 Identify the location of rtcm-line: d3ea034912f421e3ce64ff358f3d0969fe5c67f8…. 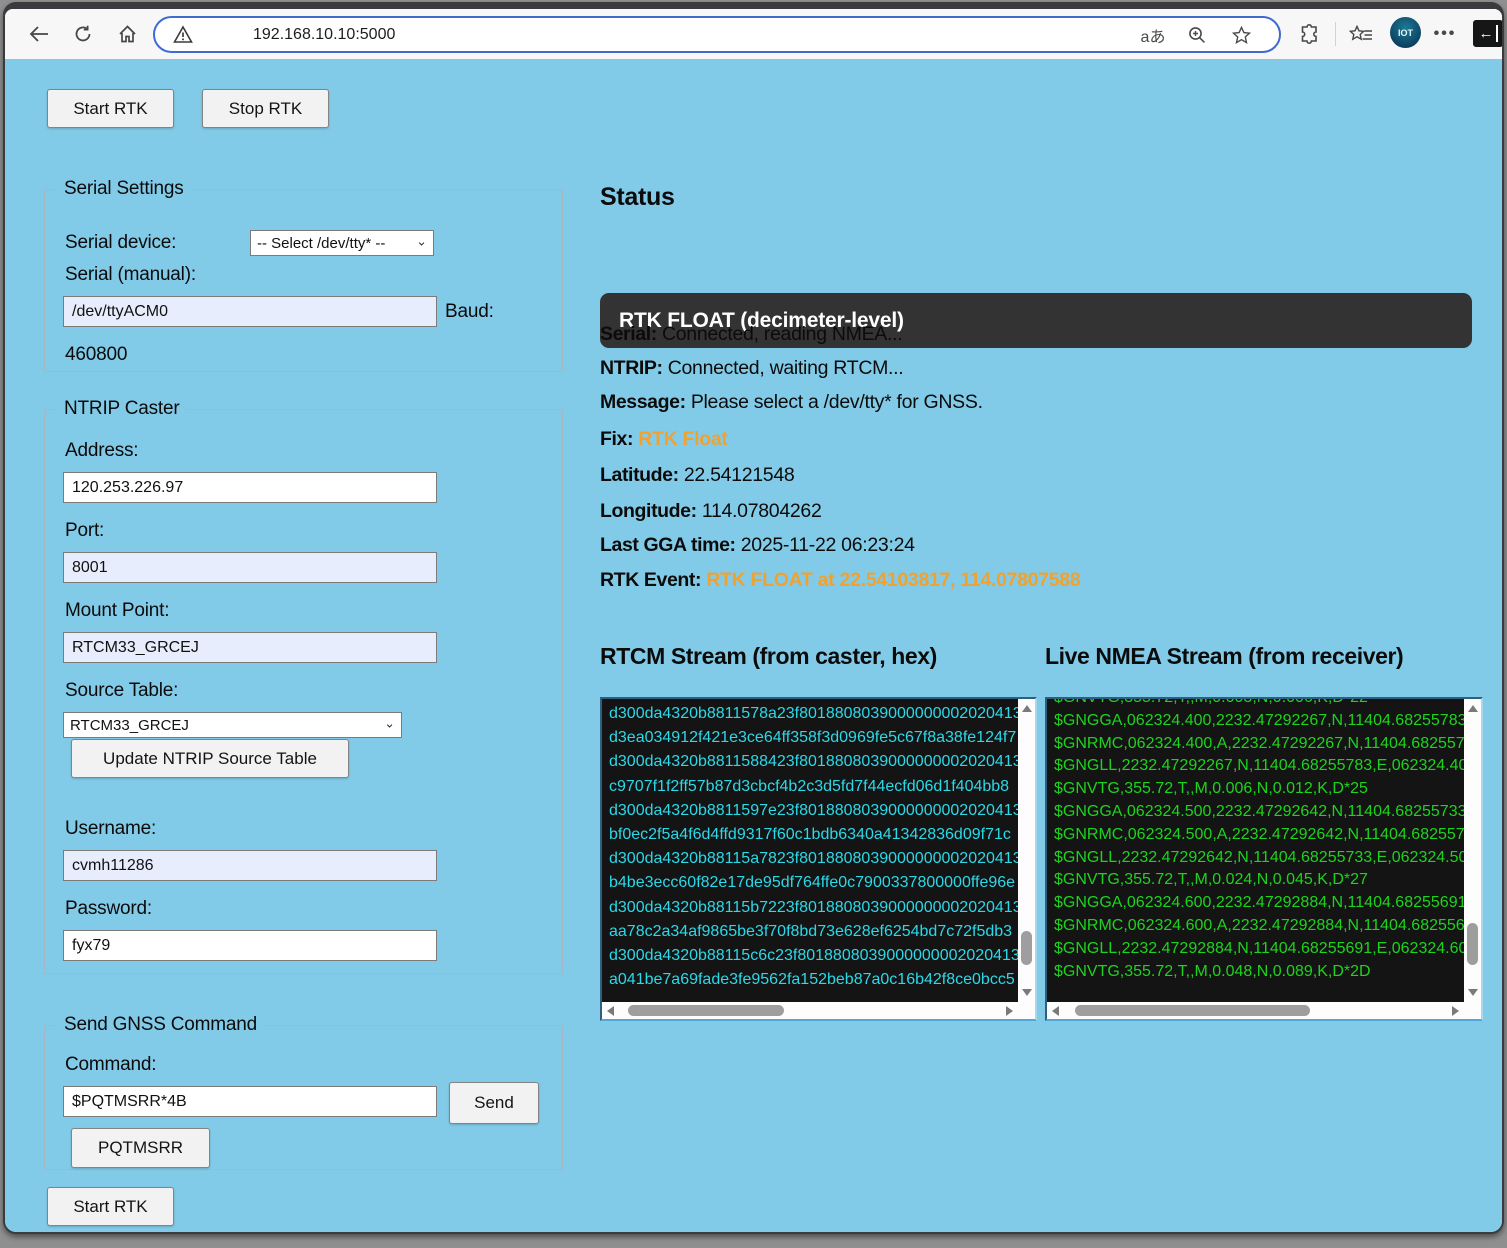
(813, 738).